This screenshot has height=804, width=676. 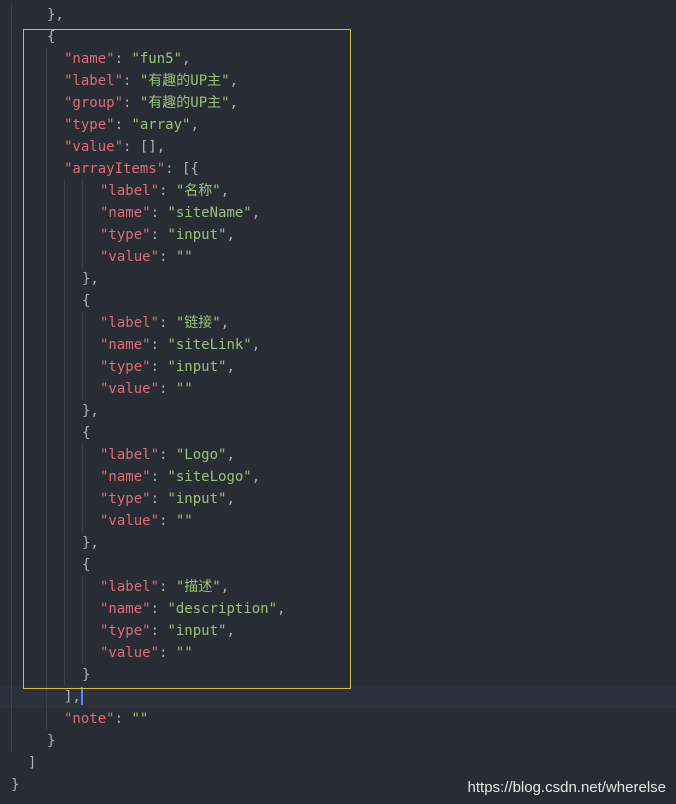 What do you see at coordinates (180, 477) in the screenshot?
I see `code-text: "name": "siteLogo",` at bounding box center [180, 477].